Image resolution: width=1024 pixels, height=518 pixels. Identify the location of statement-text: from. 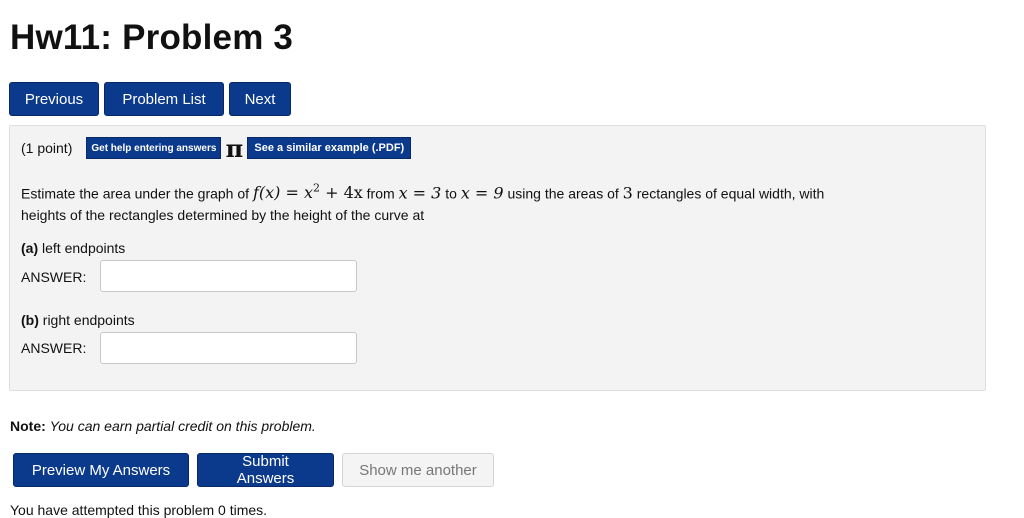
(380, 193).